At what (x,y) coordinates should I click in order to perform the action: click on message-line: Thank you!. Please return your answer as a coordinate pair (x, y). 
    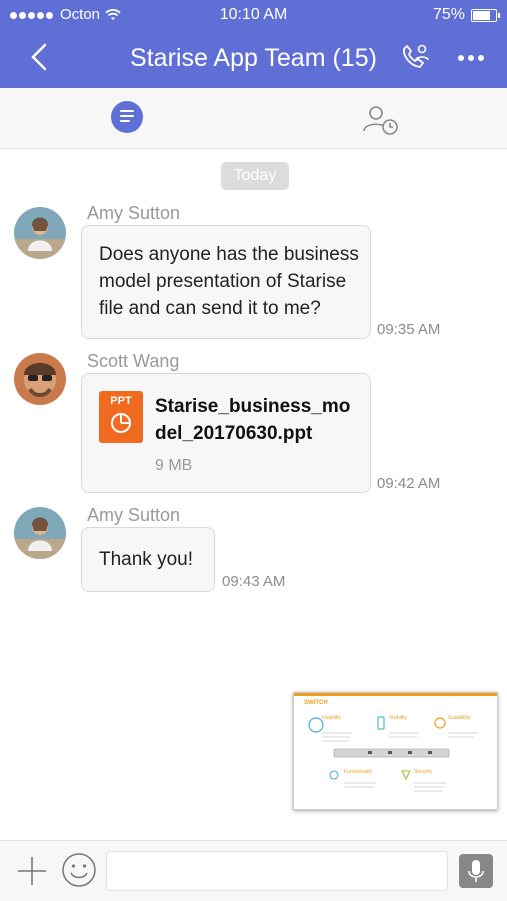
    Looking at the image, I should click on (146, 559).